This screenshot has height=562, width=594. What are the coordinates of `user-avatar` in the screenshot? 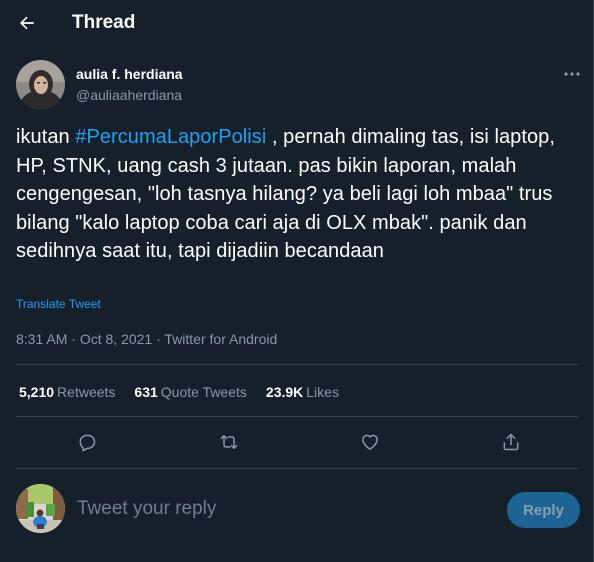 It's located at (40, 508).